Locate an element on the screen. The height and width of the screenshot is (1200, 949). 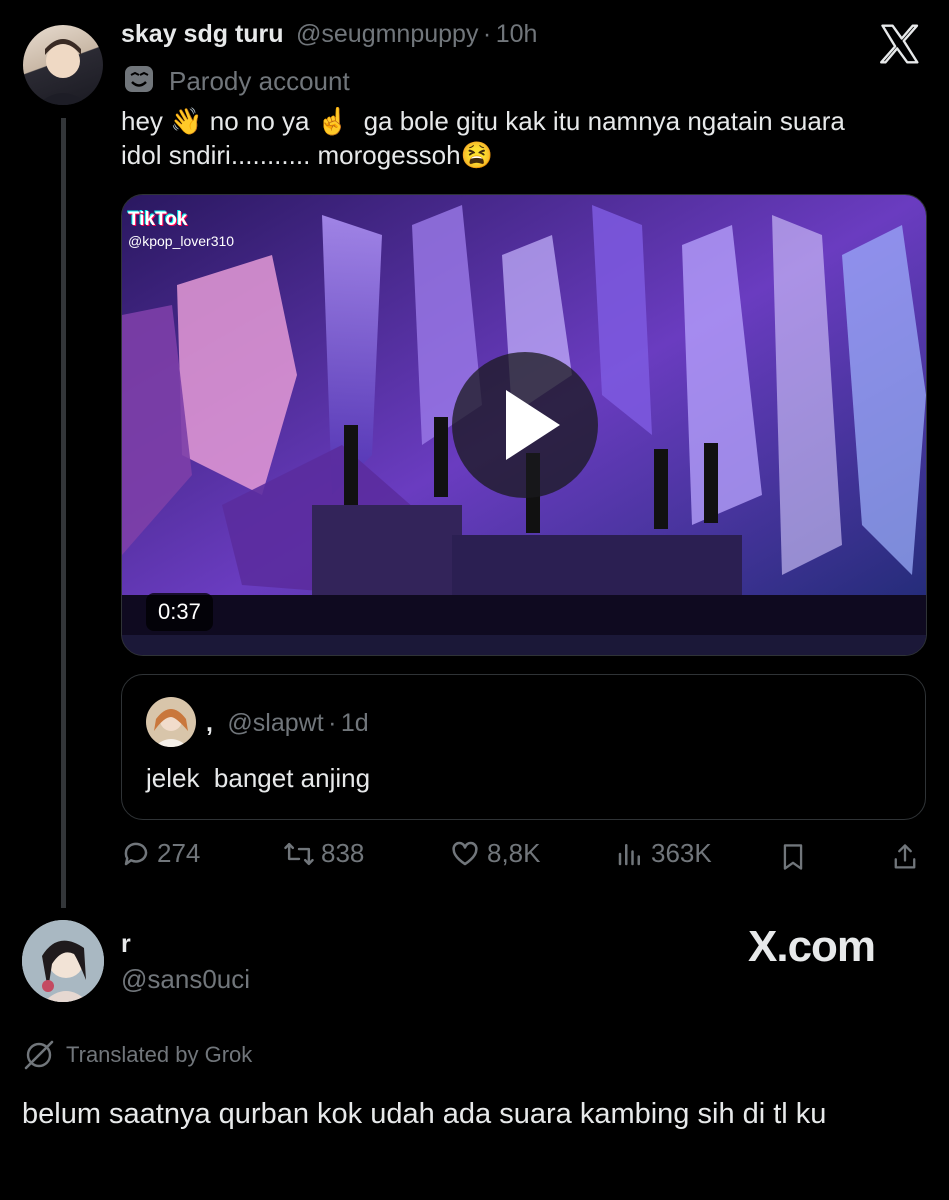
tiktok-watermark: TikTok @kpop_lover310 is located at coordinates (181, 229).